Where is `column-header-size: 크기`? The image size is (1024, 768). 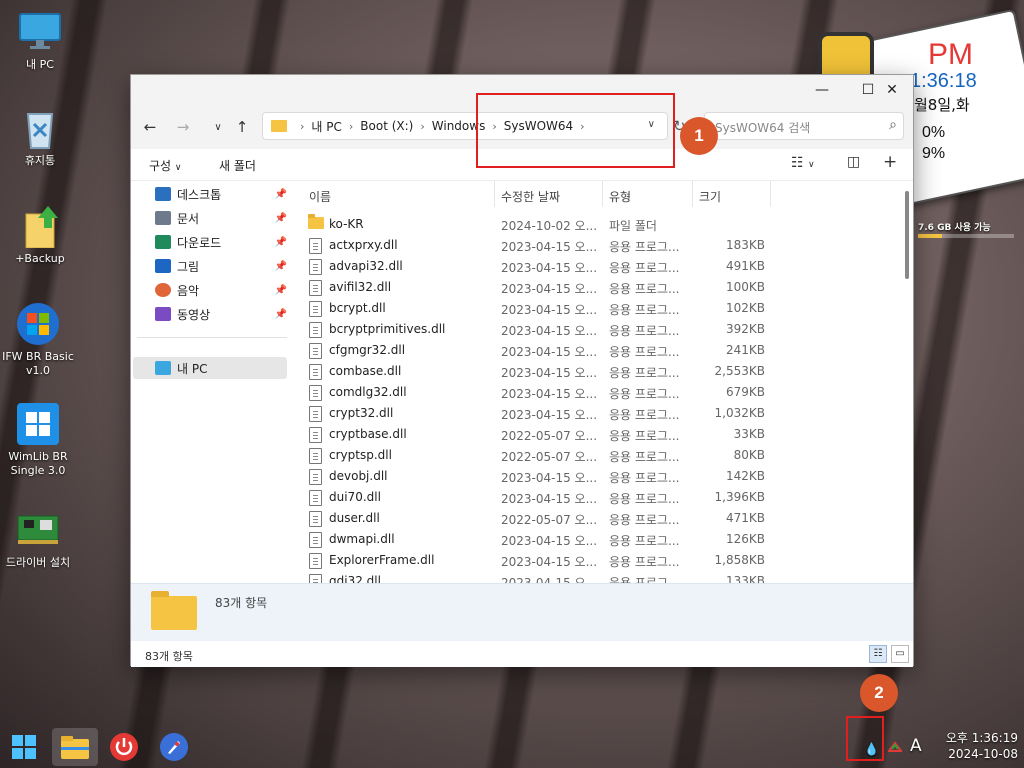 column-header-size: 크기 is located at coordinates (732, 194).